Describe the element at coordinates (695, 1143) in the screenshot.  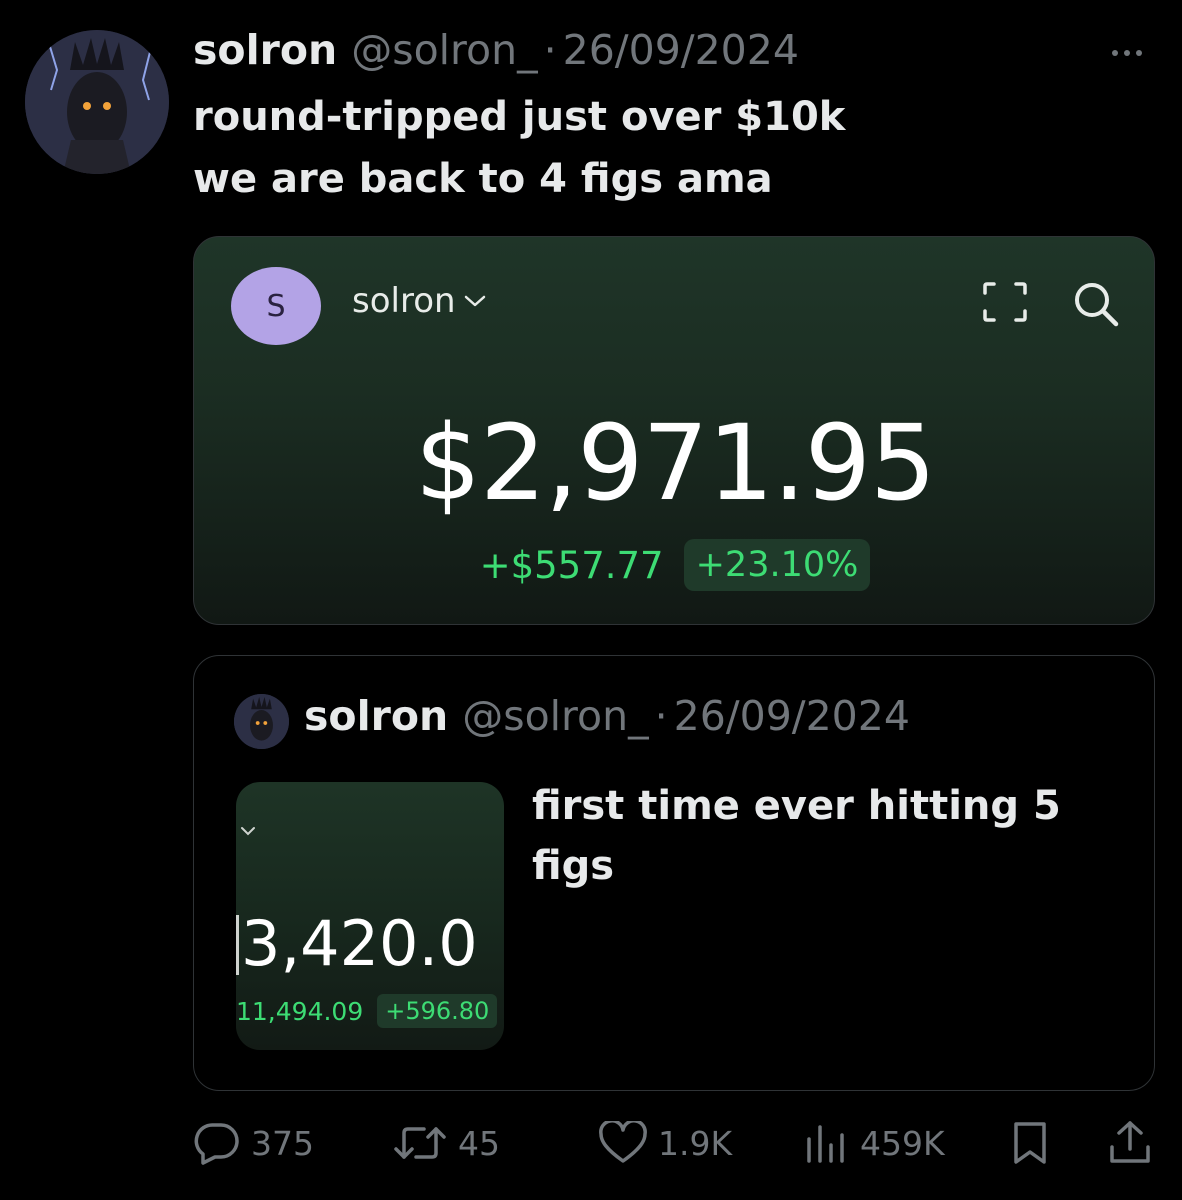
I see `like-count: 1.9K` at that location.